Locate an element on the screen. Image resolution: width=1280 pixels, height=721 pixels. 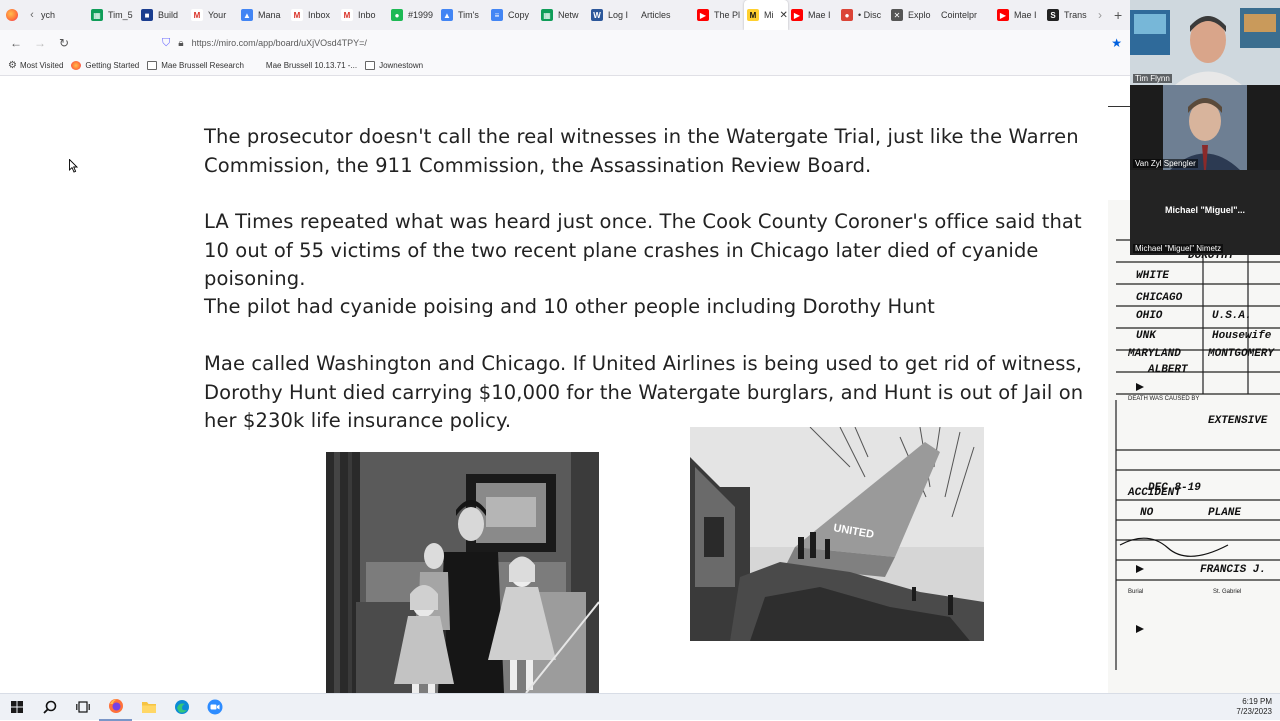
tab-19: ▶ Mae I is located at coordinates (1019, 15).